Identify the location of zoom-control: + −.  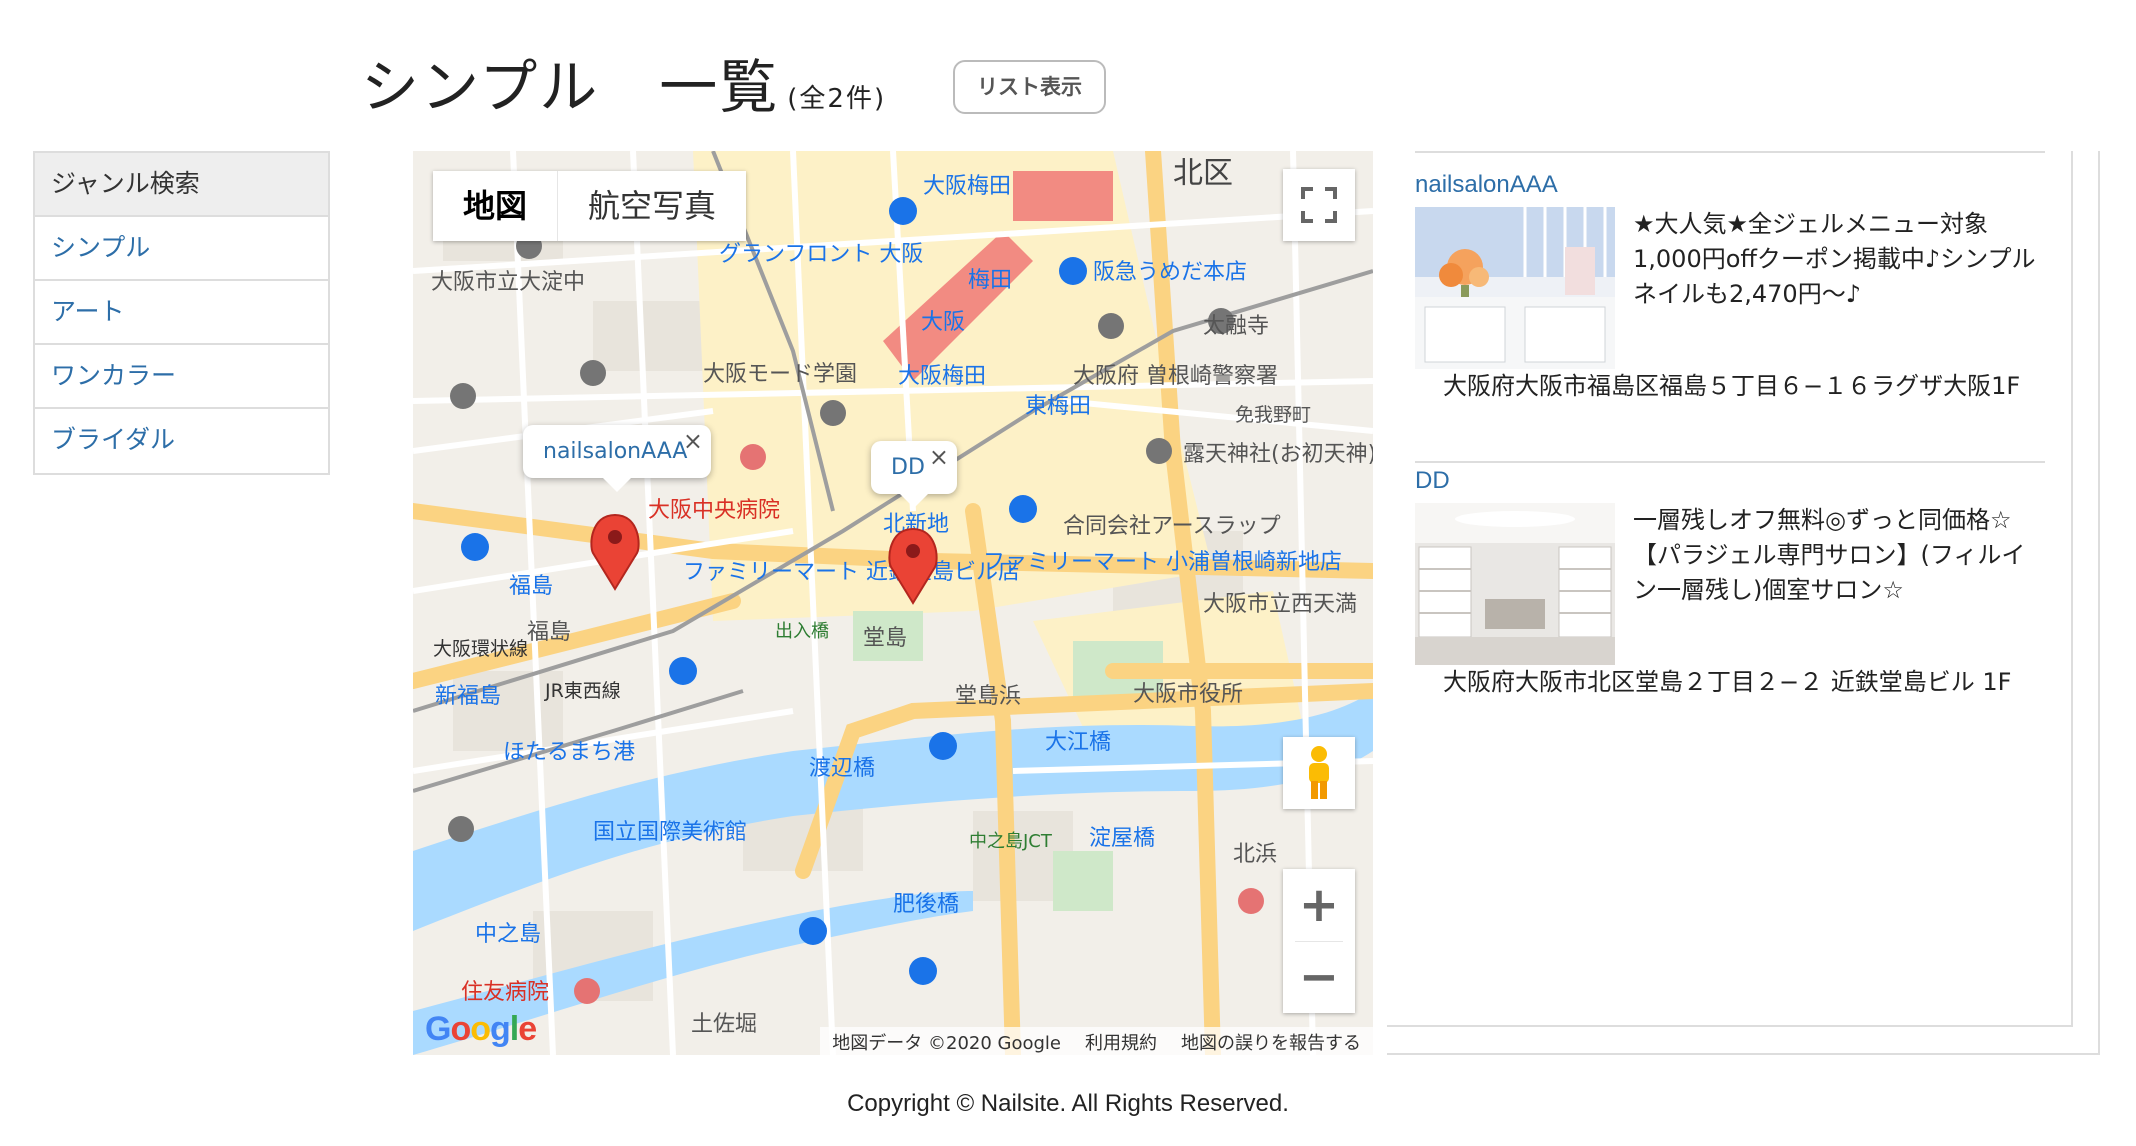
(1319, 941).